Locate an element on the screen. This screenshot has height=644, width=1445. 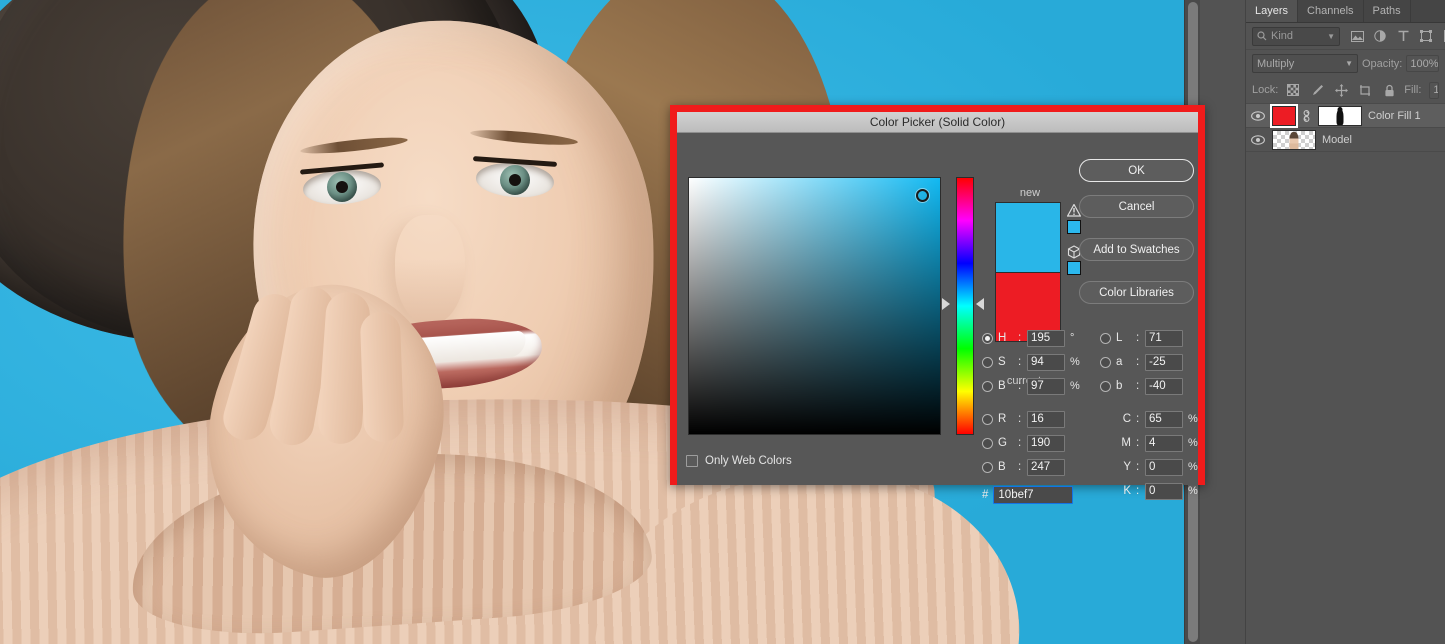
input-y: 0 is located at coordinates (1164, 467).